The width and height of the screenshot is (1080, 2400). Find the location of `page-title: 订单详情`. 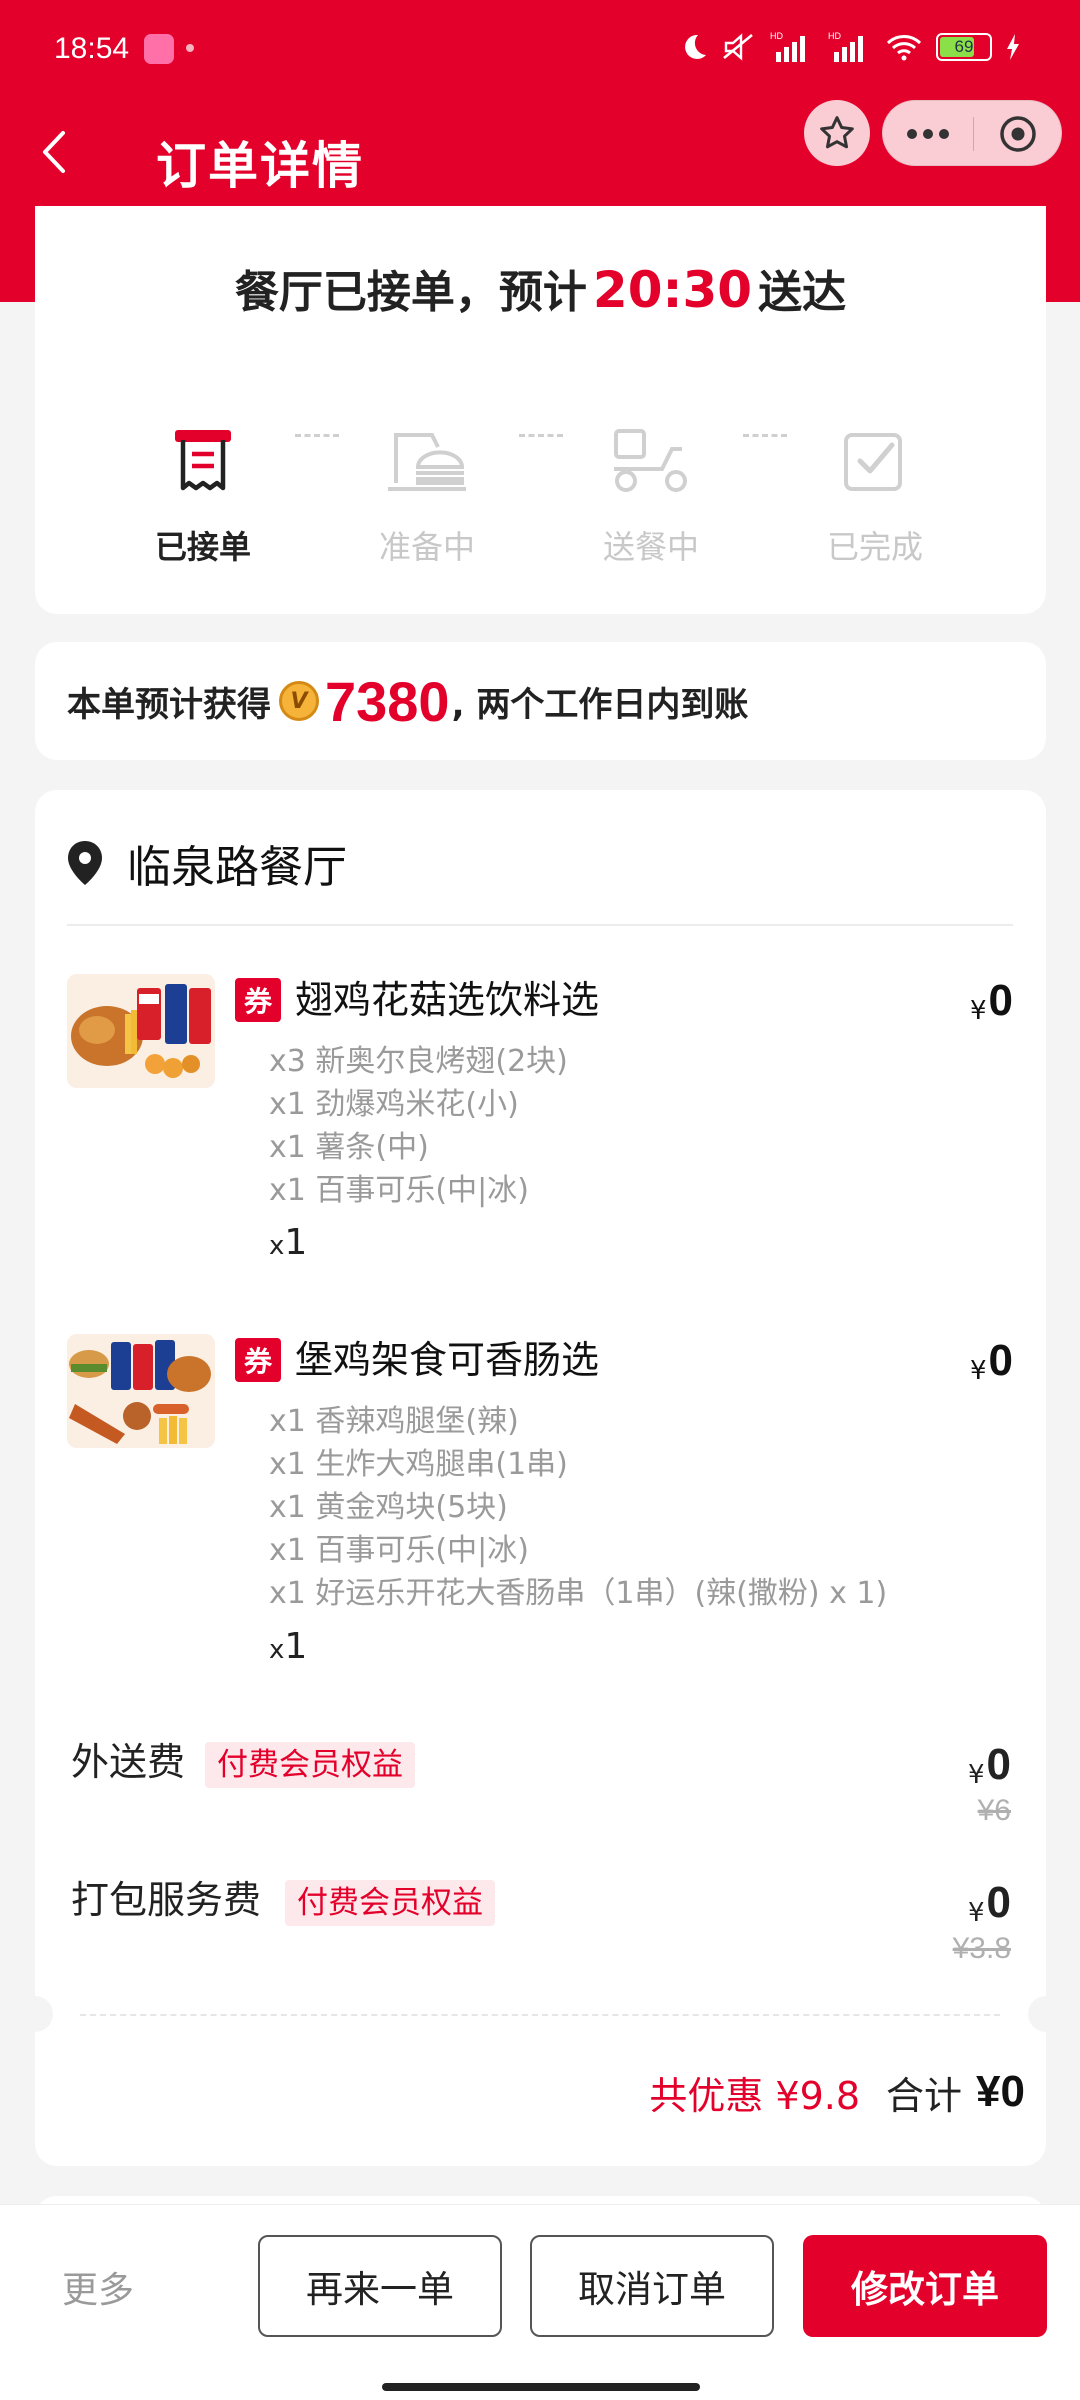

page-title: 订单详情 is located at coordinates (260, 166).